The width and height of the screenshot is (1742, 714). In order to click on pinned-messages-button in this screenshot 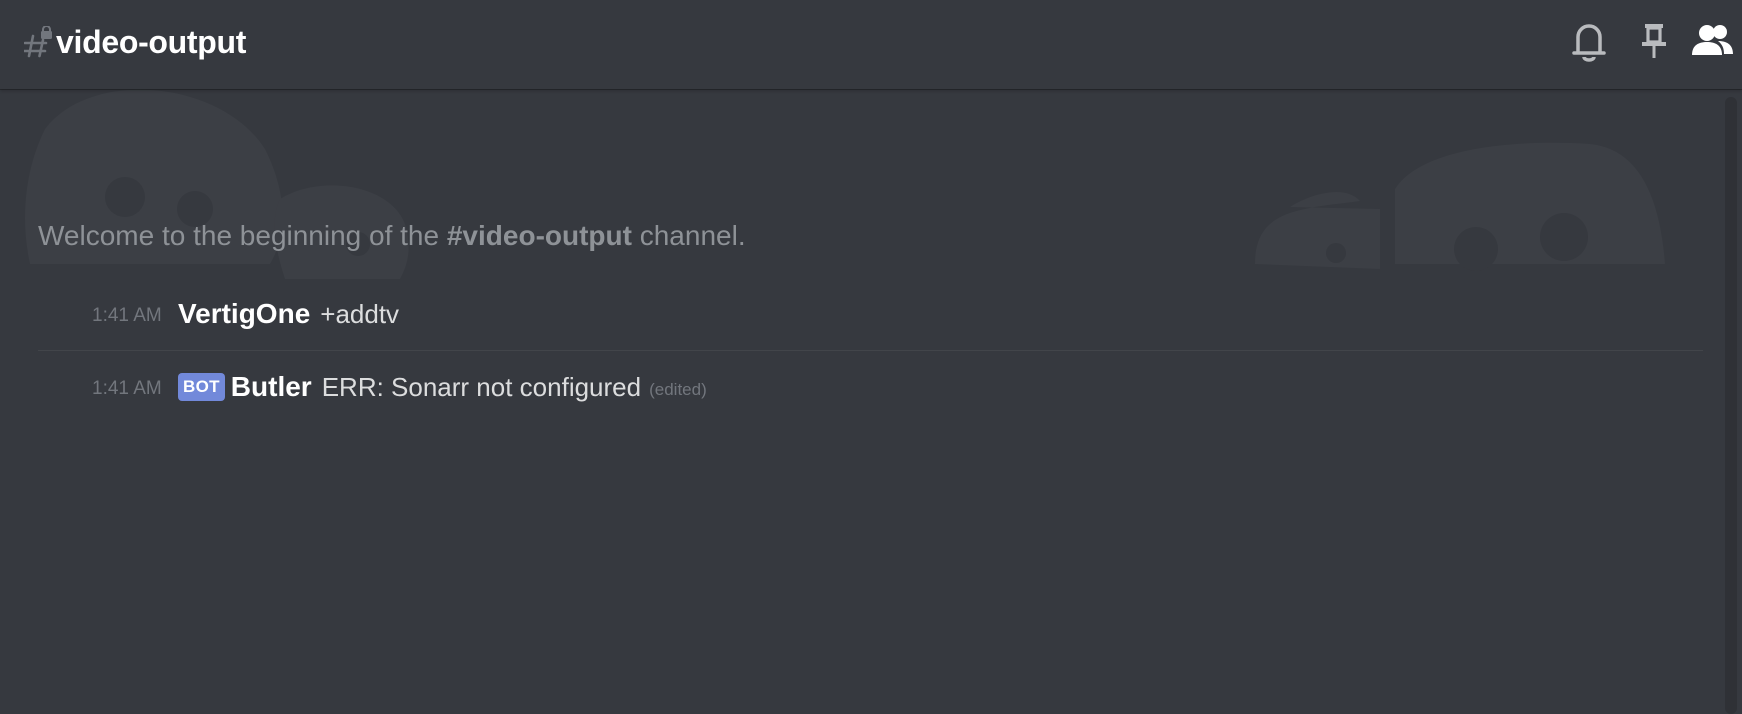, I will do `click(1654, 43)`.